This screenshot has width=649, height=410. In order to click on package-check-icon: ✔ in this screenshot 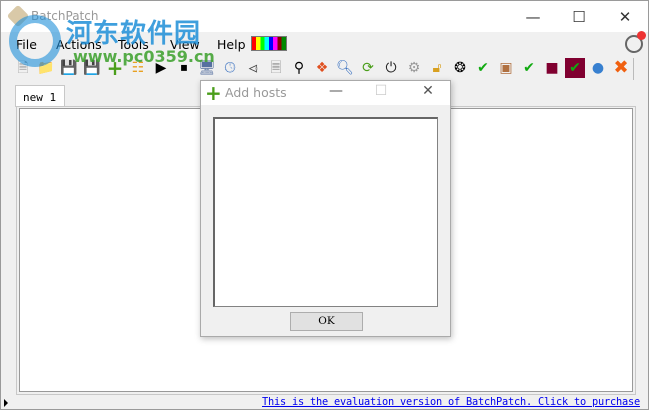, I will do `click(529, 68)`.